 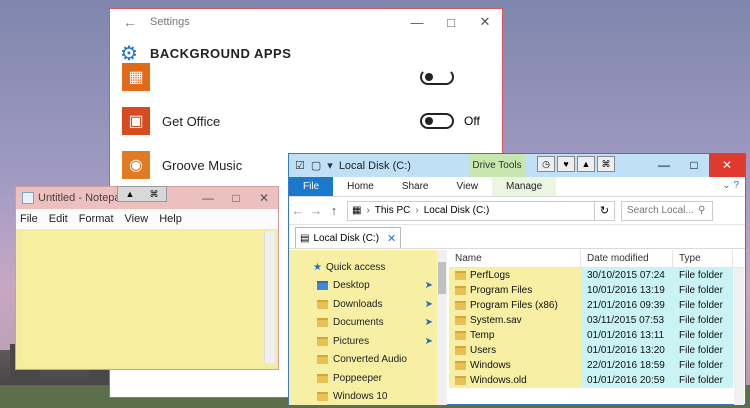 I want to click on breadcrumb-local-disk: Local Disk (C:), so click(x=457, y=210).